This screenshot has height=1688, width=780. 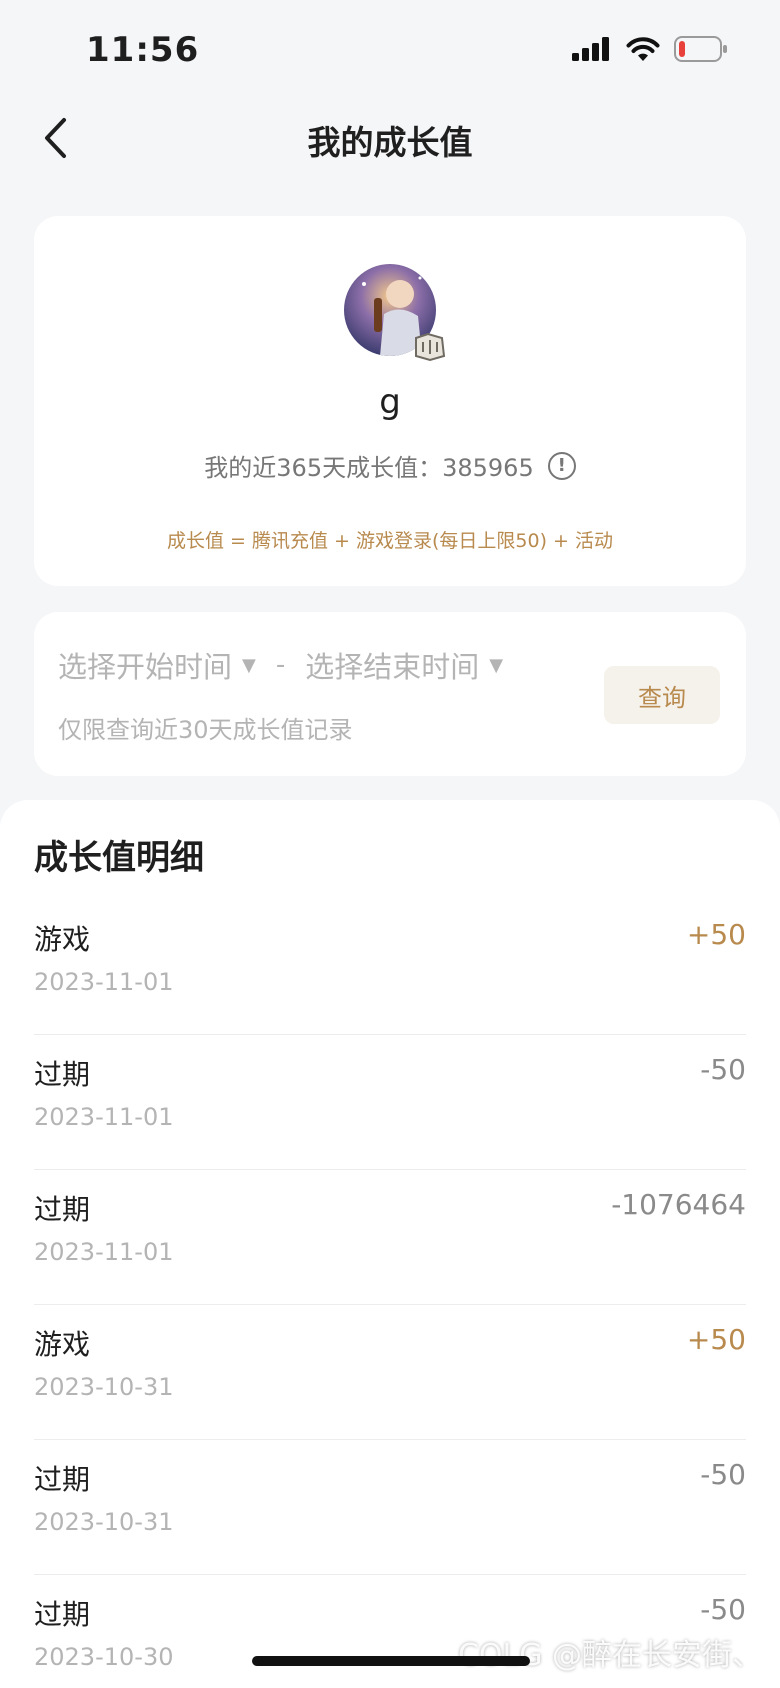 I want to click on start-date-picker: 选择开始时间 ▼, so click(x=157, y=665).